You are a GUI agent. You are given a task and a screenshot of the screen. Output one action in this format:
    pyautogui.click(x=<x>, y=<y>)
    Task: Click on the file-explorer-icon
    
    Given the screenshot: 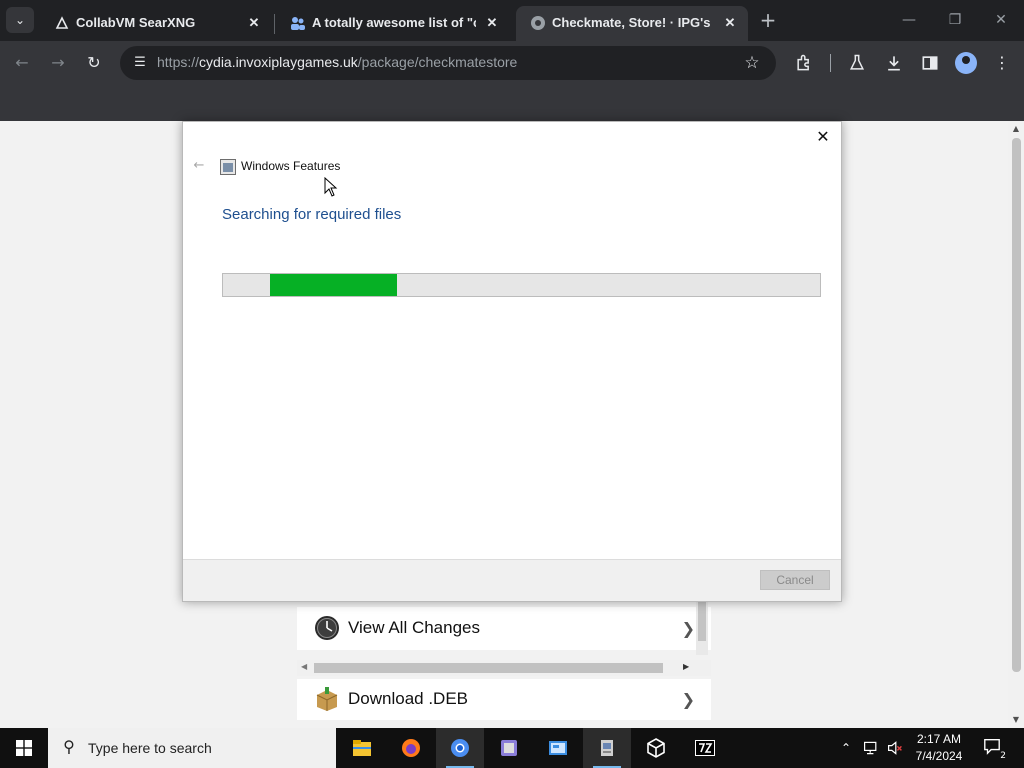 What is the action you would take?
    pyautogui.click(x=362, y=748)
    